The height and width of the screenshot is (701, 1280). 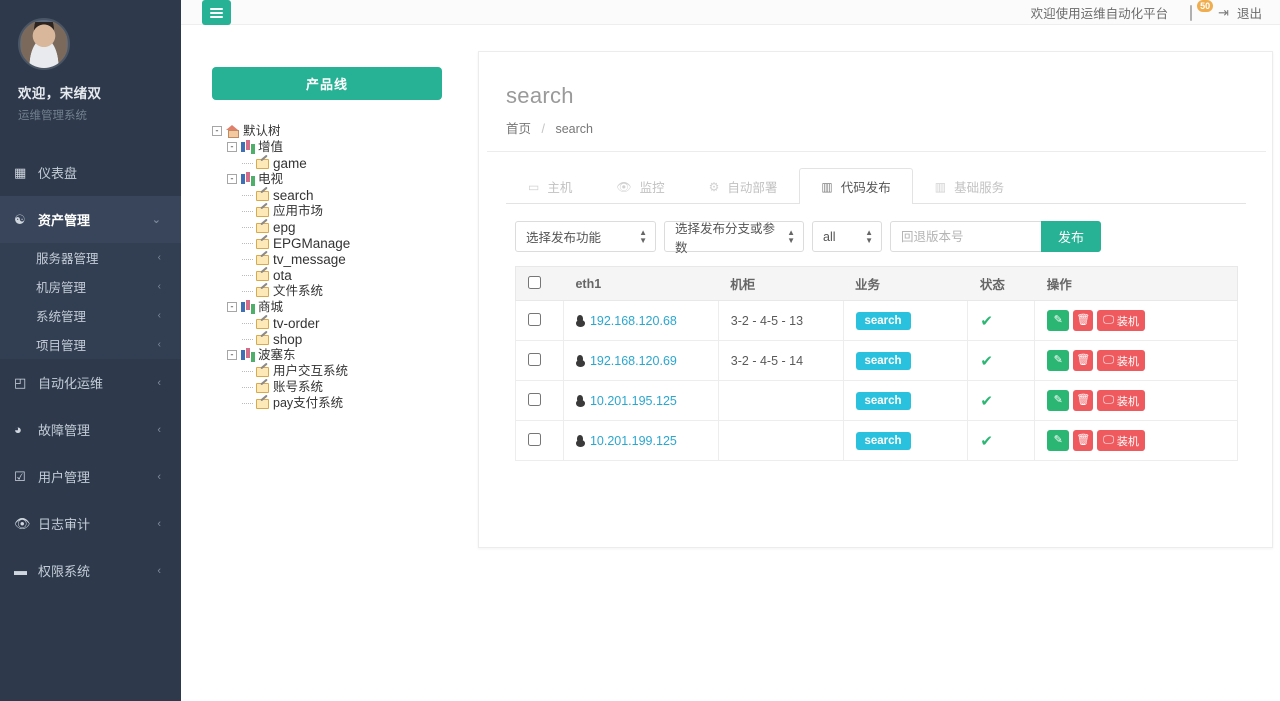 I want to click on assets-icon: ☯, so click(x=20, y=219).